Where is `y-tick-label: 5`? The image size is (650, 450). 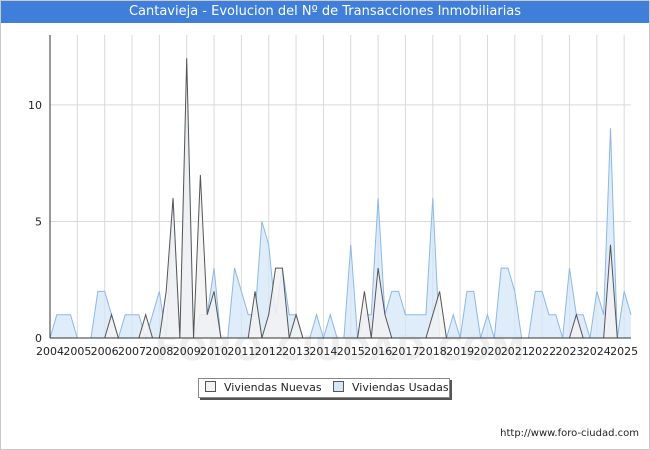
y-tick-label: 5 is located at coordinates (38, 221).